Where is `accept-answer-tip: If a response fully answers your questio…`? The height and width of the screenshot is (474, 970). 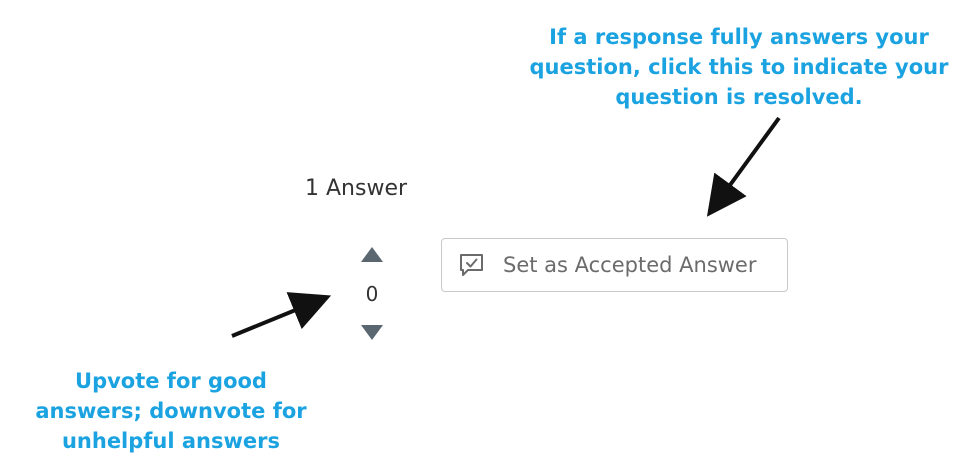 accept-answer-tip: If a response fully answers your questio… is located at coordinates (739, 67).